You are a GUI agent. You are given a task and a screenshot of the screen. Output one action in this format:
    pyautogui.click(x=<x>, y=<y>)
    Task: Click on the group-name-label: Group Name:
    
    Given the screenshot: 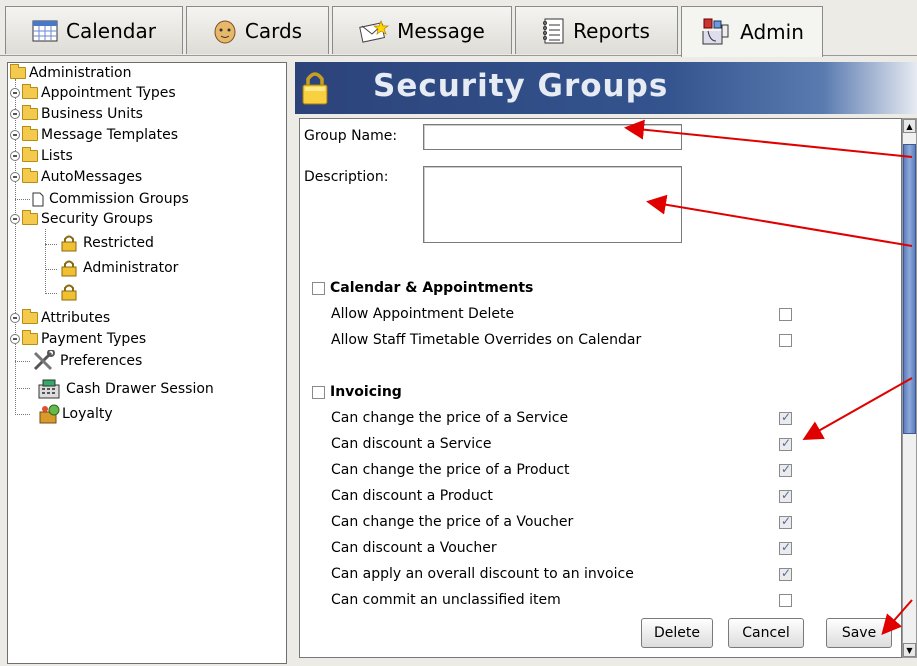 What is the action you would take?
    pyautogui.click(x=351, y=136)
    